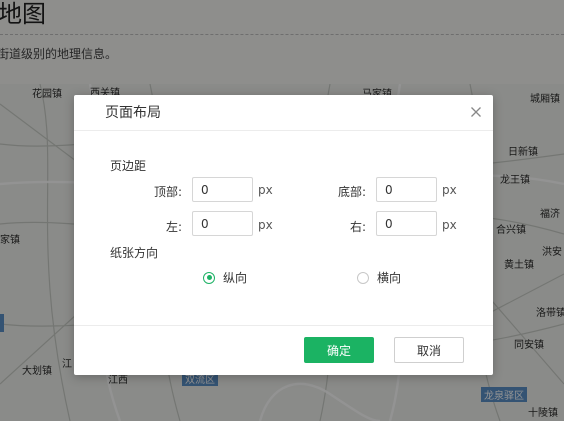 This screenshot has height=421, width=564. I want to click on right-margin-label: 右:, so click(357, 227).